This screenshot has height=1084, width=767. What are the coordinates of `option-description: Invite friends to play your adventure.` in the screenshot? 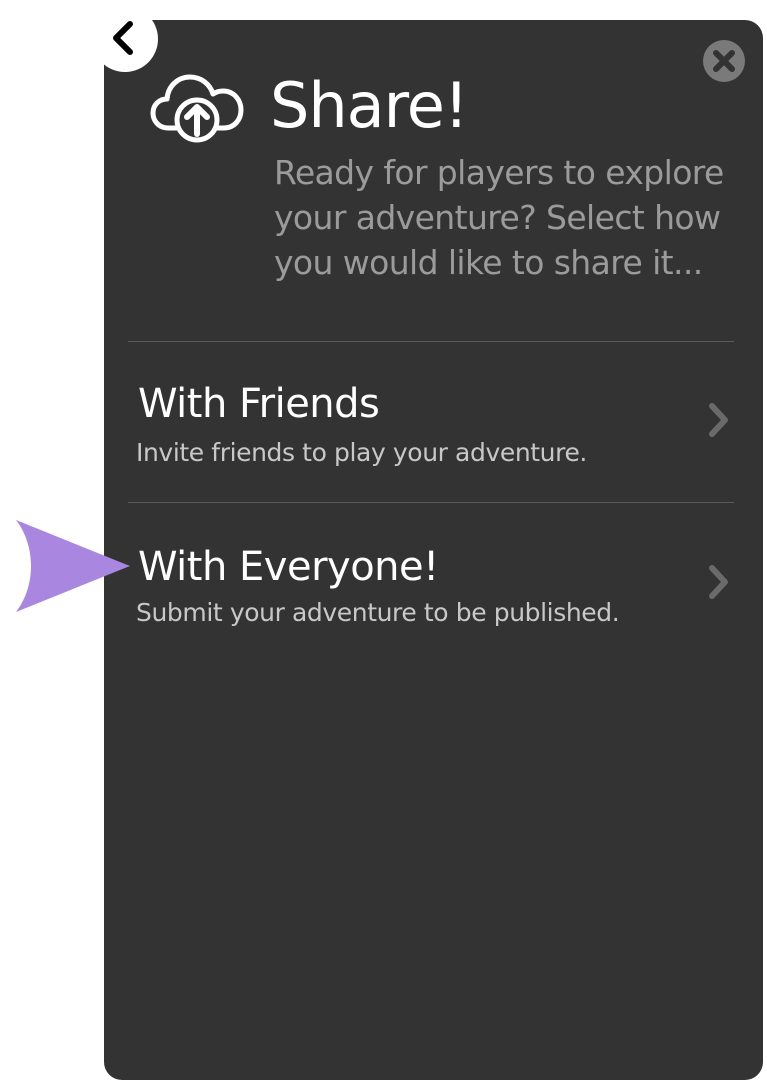 It's located at (361, 452).